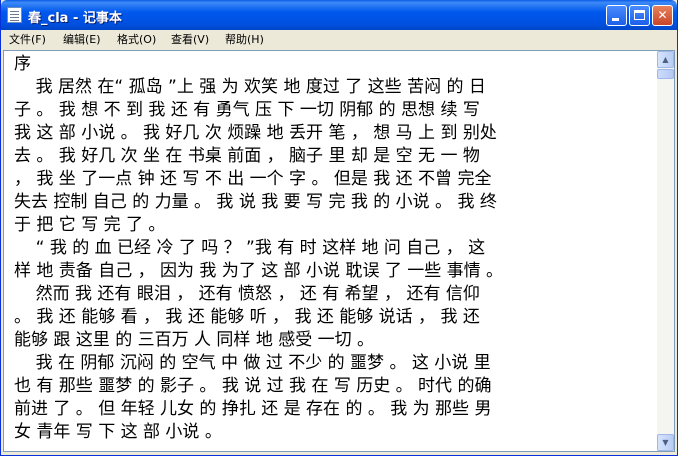 The image size is (678, 456). I want to click on text-line: 然而 我 还有 眼泪 ， 还有 愤怒 ， 还 有 希望 ， 还有 信仰, so click(247, 294).